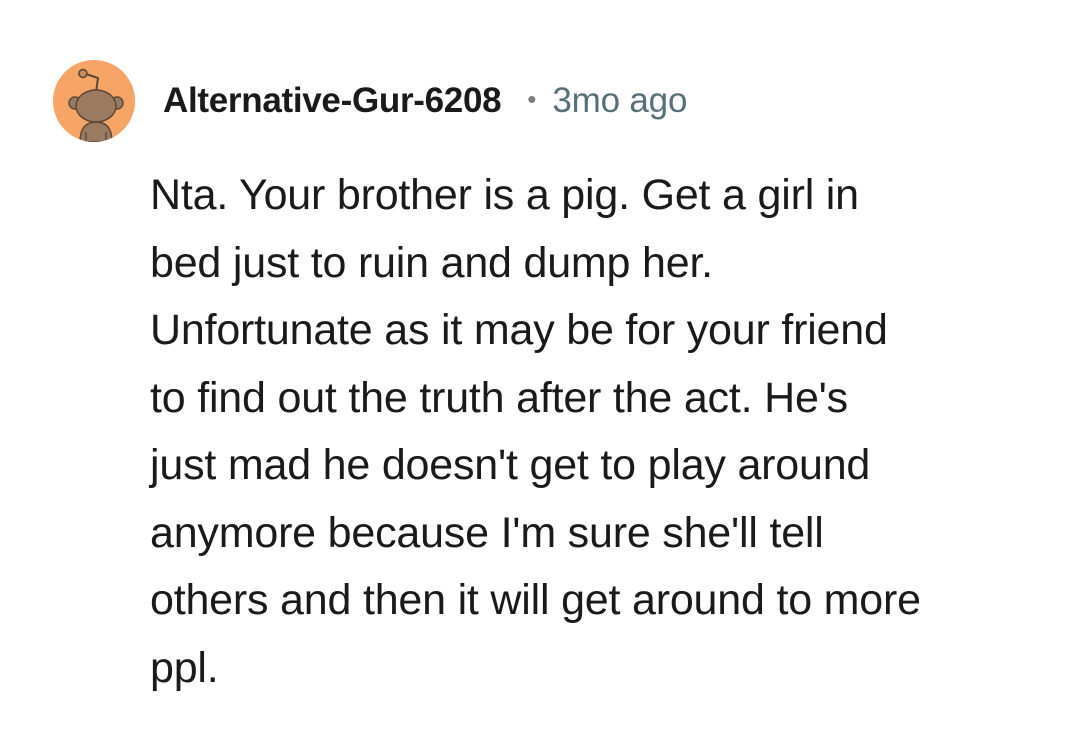 The height and width of the screenshot is (735, 1080). What do you see at coordinates (431, 262) in the screenshot?
I see `comment-body-line: bed just to ruin and dump her.` at bounding box center [431, 262].